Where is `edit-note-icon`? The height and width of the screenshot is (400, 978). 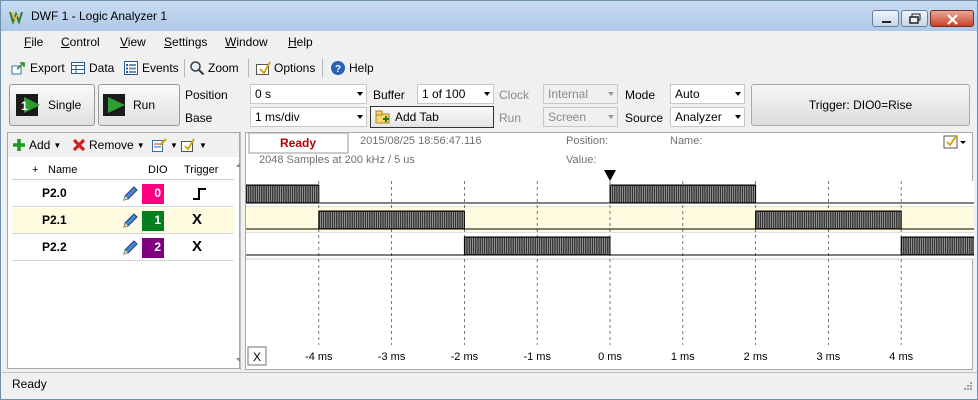
edit-note-icon is located at coordinates (159, 145).